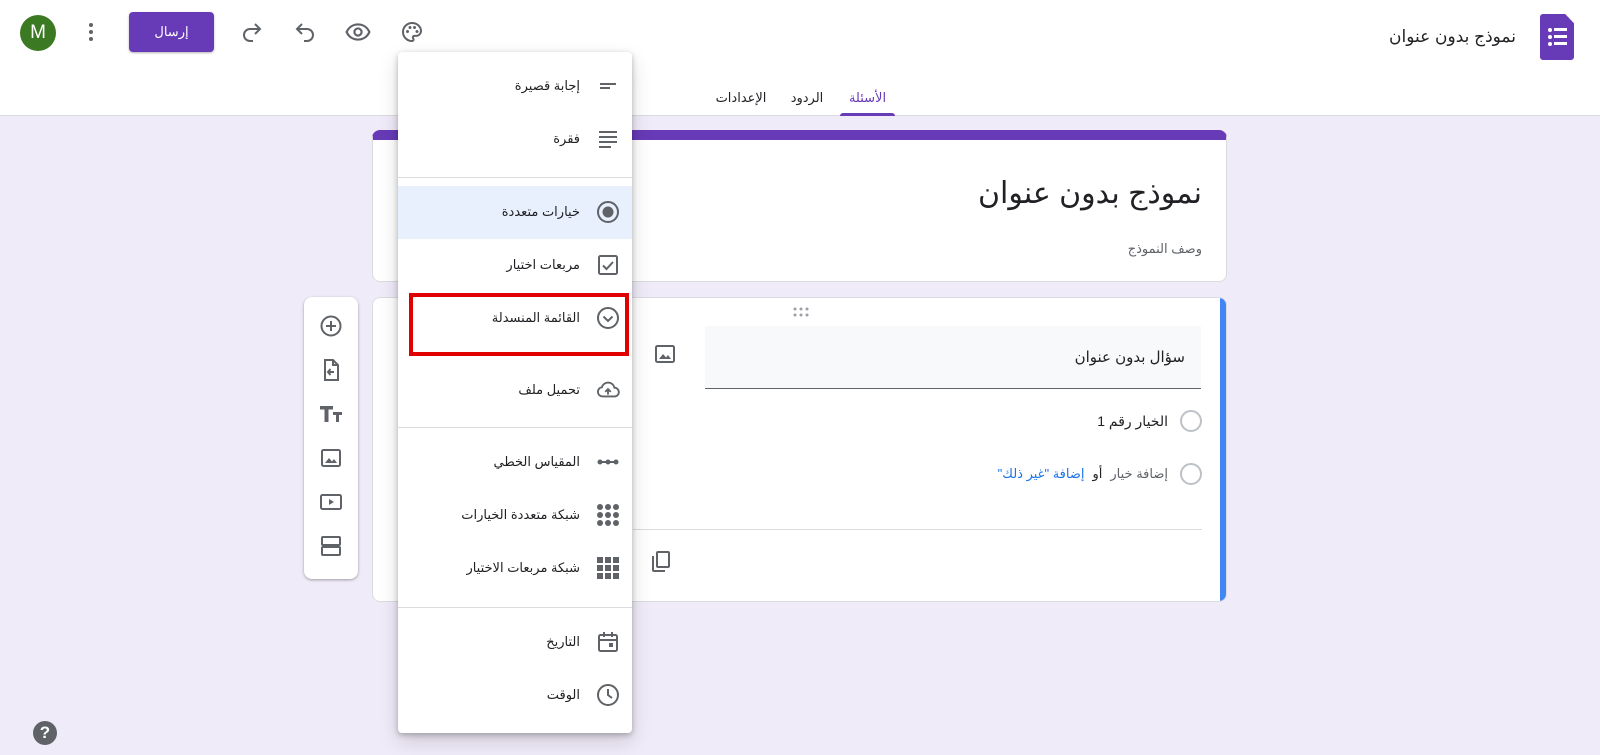 The height and width of the screenshot is (755, 1600). What do you see at coordinates (331, 502) in the screenshot?
I see `add-video-icon` at bounding box center [331, 502].